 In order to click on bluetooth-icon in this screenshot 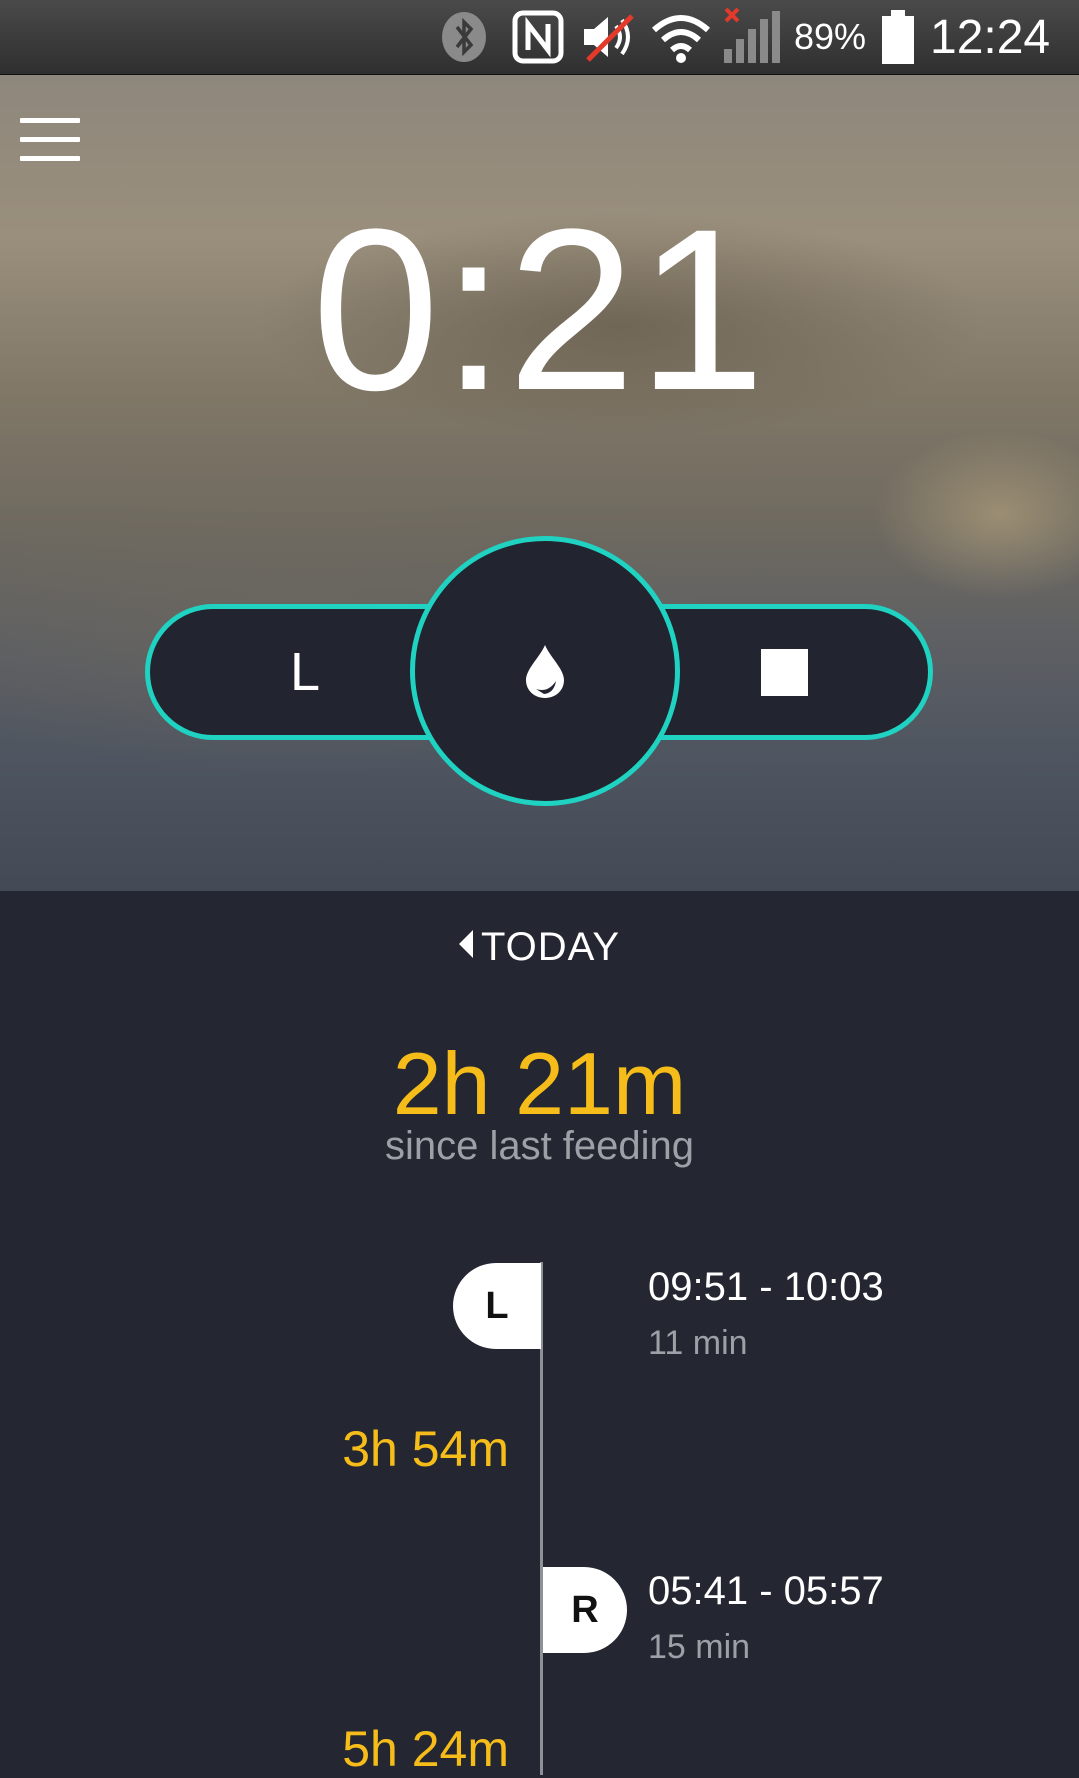, I will do `click(464, 37)`.